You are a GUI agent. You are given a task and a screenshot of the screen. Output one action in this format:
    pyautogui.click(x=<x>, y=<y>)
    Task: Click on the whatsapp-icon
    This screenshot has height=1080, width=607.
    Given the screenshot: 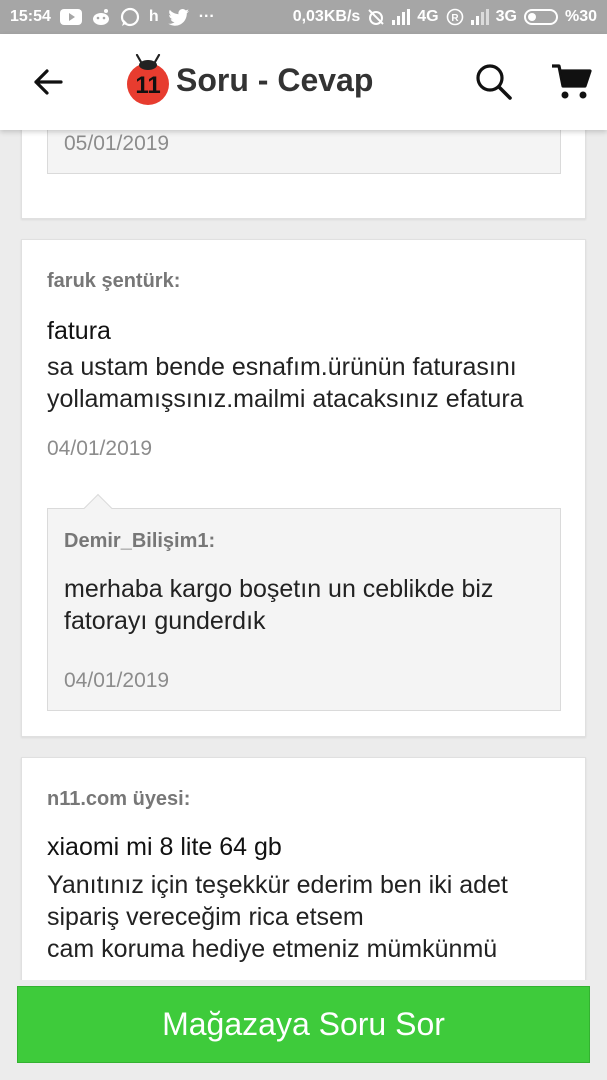 What is the action you would take?
    pyautogui.click(x=130, y=17)
    